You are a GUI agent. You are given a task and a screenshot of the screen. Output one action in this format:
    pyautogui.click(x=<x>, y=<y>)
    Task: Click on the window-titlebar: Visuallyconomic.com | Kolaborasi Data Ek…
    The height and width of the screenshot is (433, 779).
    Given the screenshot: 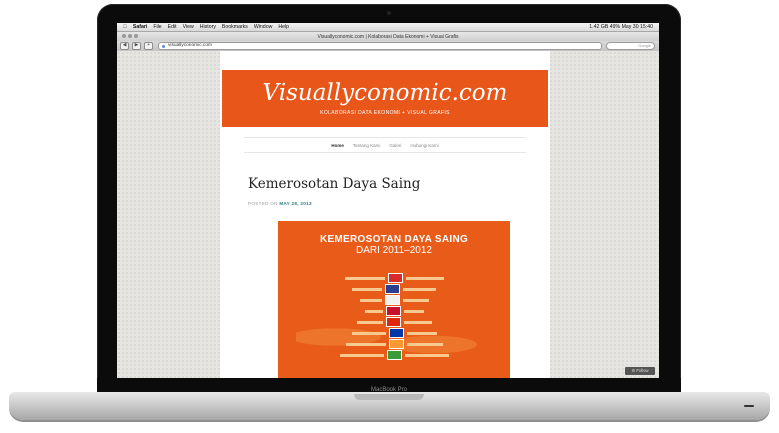 What is the action you would take?
    pyautogui.click(x=388, y=36)
    